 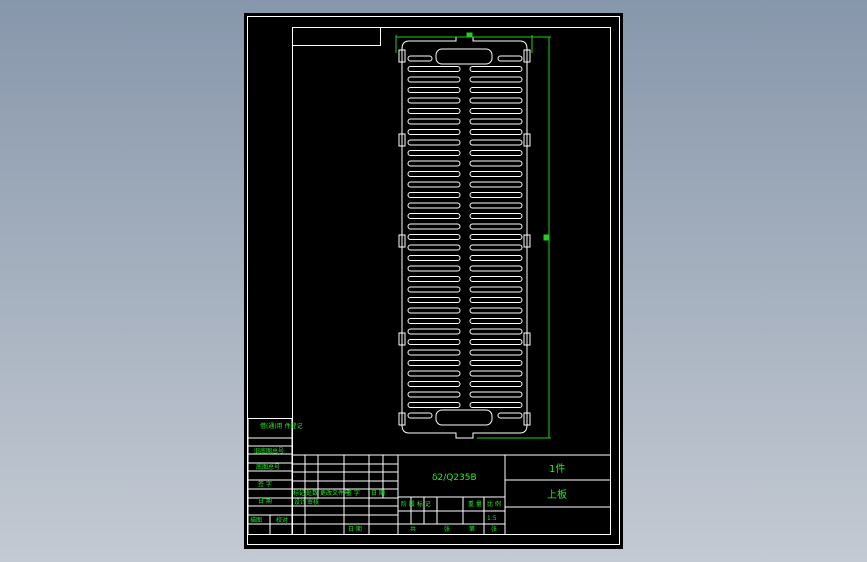 What do you see at coordinates (464, 56) in the screenshot?
I see `top-window` at bounding box center [464, 56].